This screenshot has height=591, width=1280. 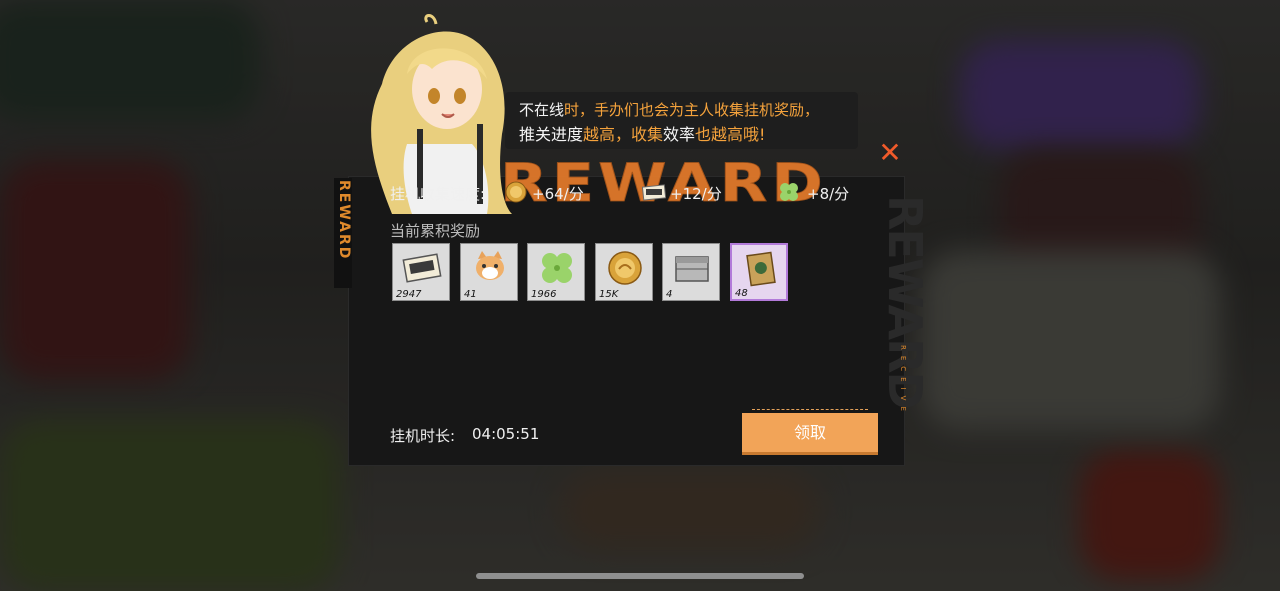 I want to click on rate-ticket: +12/分, so click(x=696, y=194).